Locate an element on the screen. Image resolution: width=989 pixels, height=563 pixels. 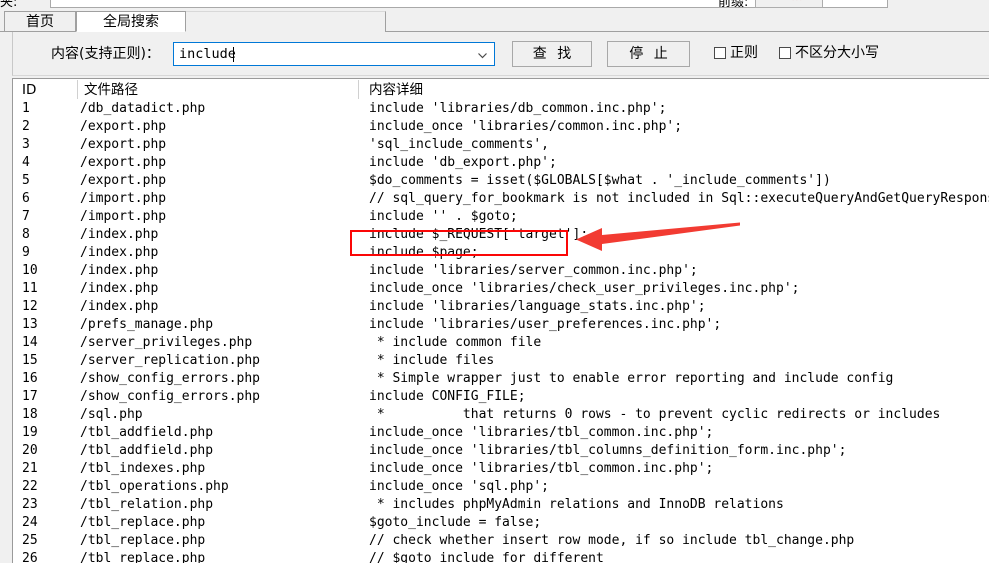
cell-id: 25 is located at coordinates (30, 540).